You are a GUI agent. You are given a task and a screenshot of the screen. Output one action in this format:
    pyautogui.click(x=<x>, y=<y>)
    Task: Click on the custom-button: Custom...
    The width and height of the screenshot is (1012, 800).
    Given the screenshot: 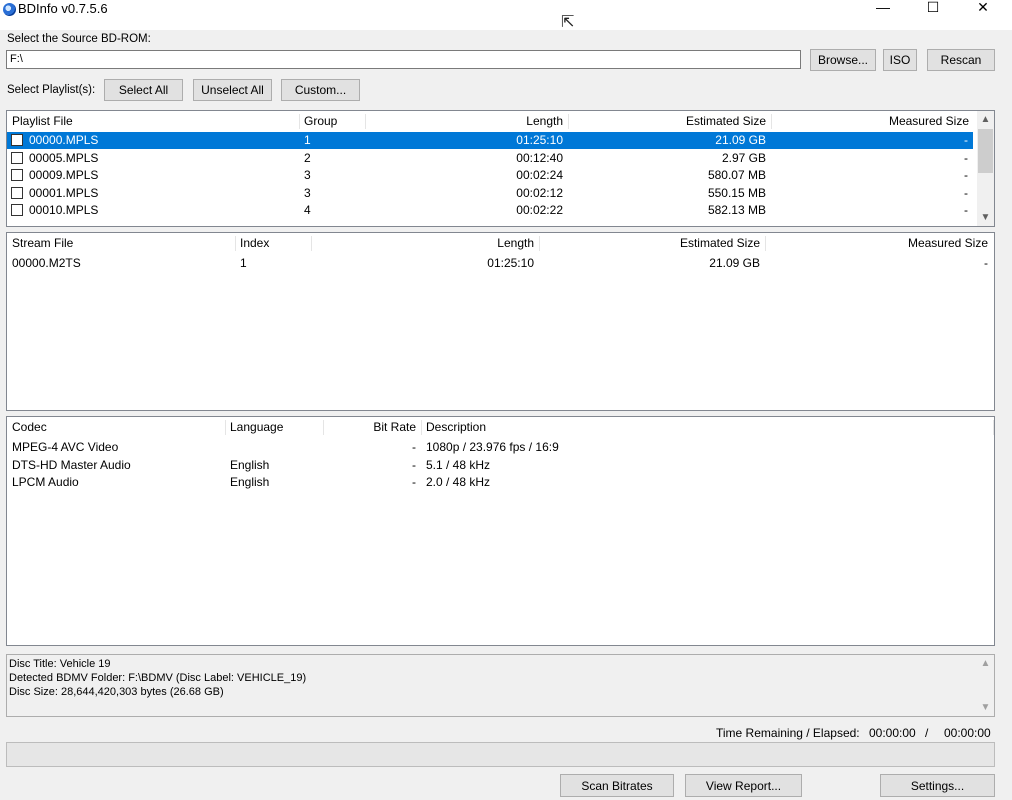 What is the action you would take?
    pyautogui.click(x=320, y=90)
    